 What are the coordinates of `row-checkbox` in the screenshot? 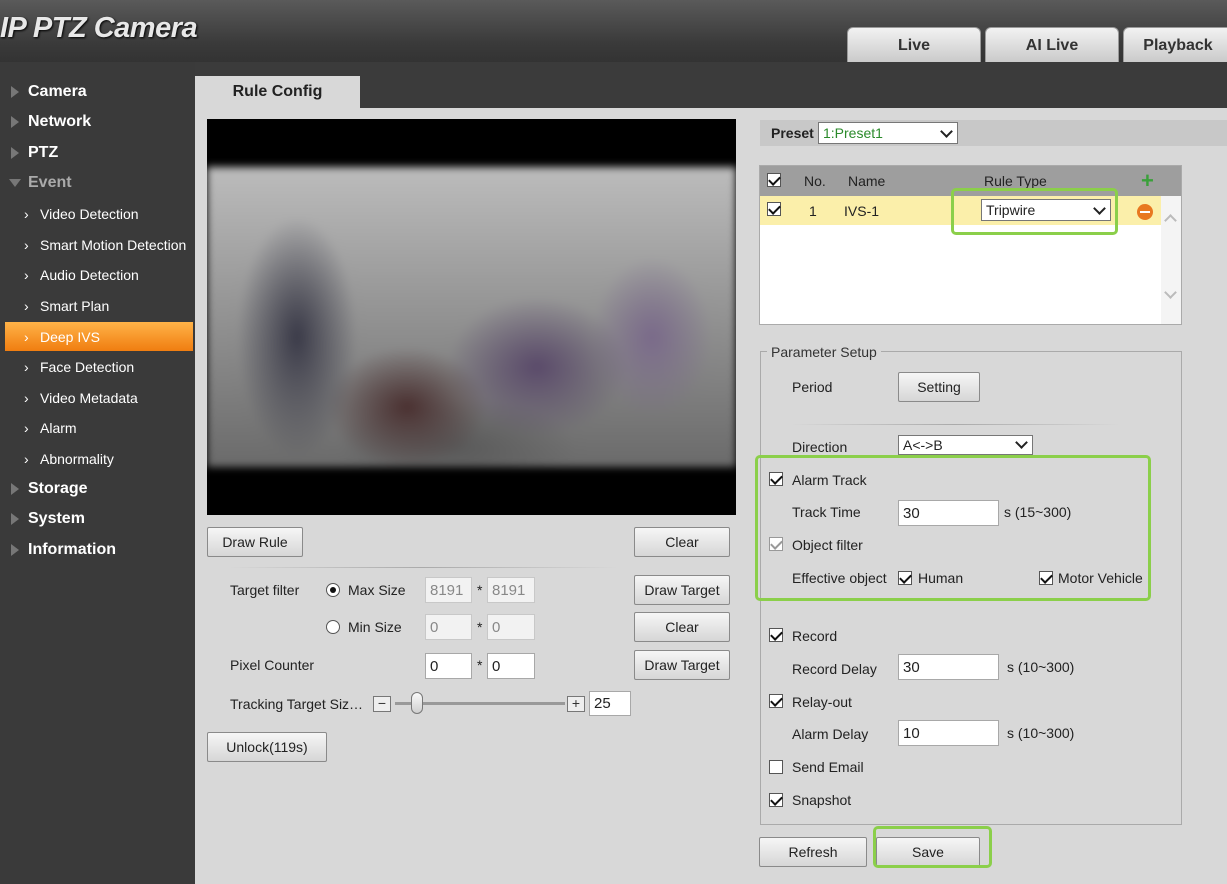 It's located at (774, 209).